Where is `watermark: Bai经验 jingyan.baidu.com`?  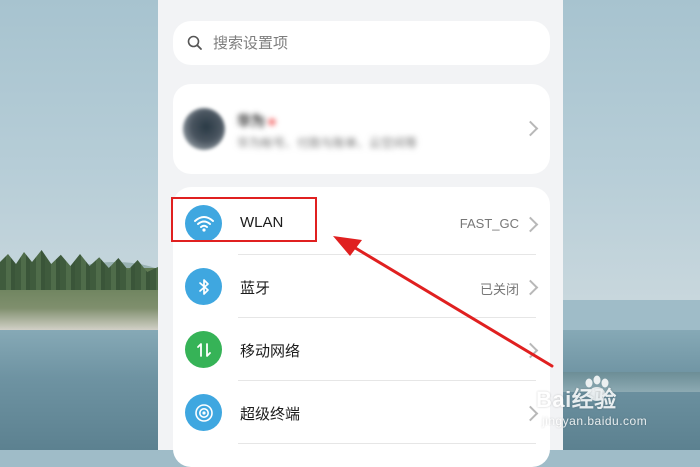
watermark: Bai经验 jingyan.baidu.com is located at coordinates (618, 407).